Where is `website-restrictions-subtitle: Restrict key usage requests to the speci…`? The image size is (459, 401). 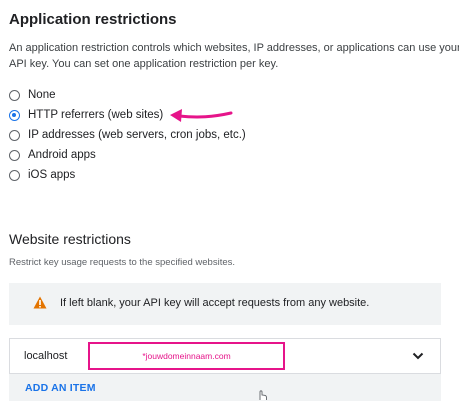
website-restrictions-subtitle: Restrict key usage requests to the speci… is located at coordinates (122, 262).